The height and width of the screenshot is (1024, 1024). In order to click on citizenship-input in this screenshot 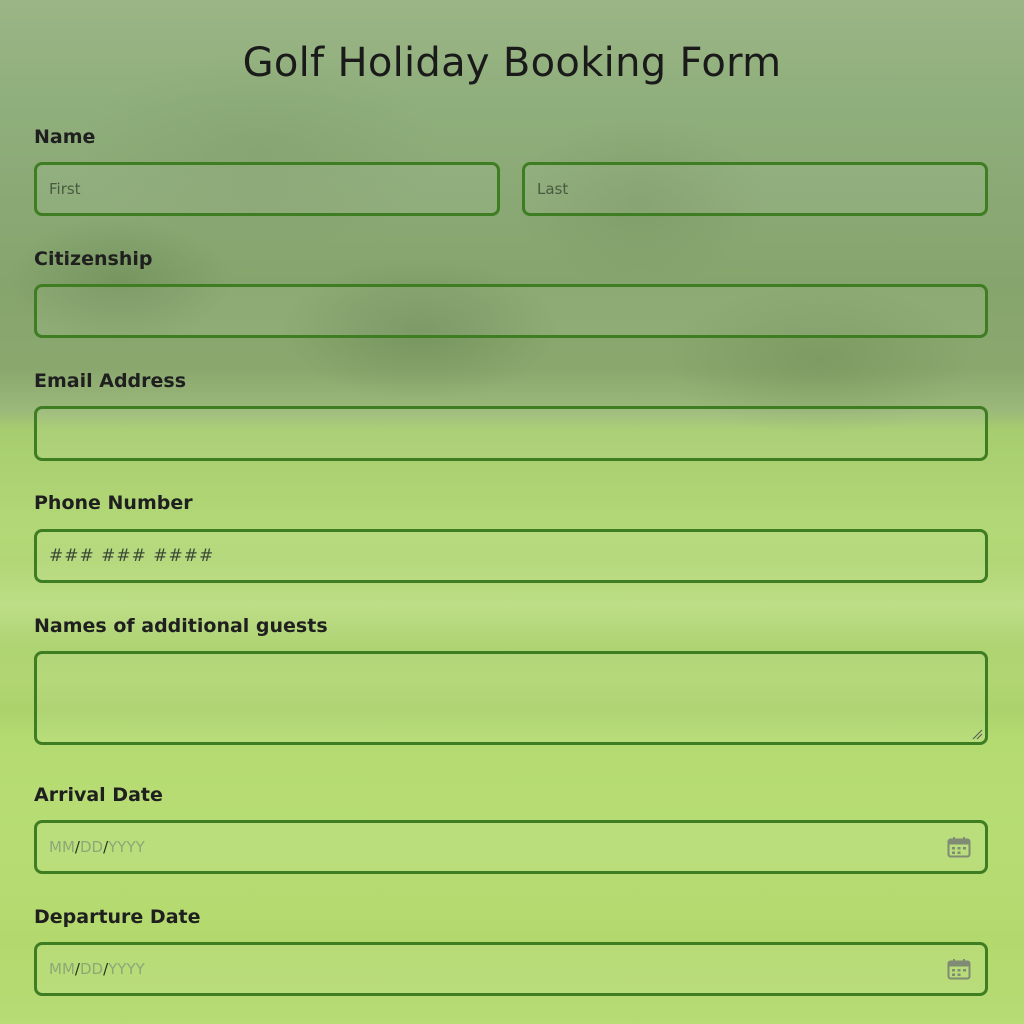, I will do `click(511, 311)`.